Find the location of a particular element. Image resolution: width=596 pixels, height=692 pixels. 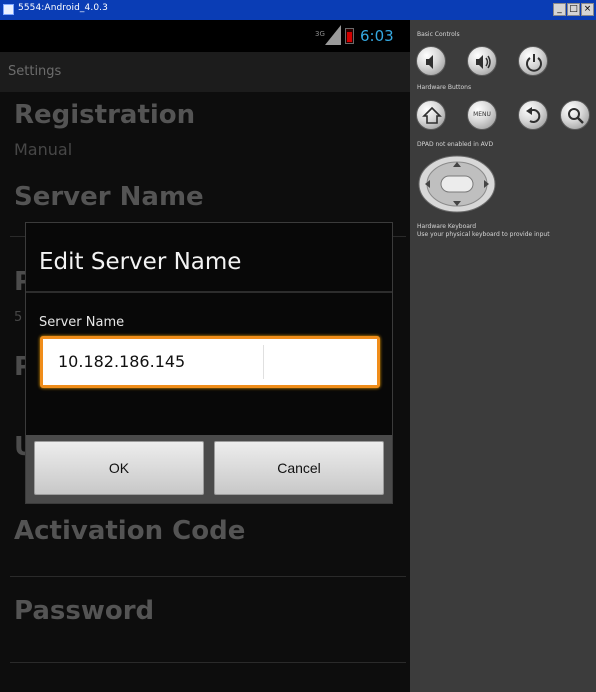

page-title: Settings is located at coordinates (35, 71).